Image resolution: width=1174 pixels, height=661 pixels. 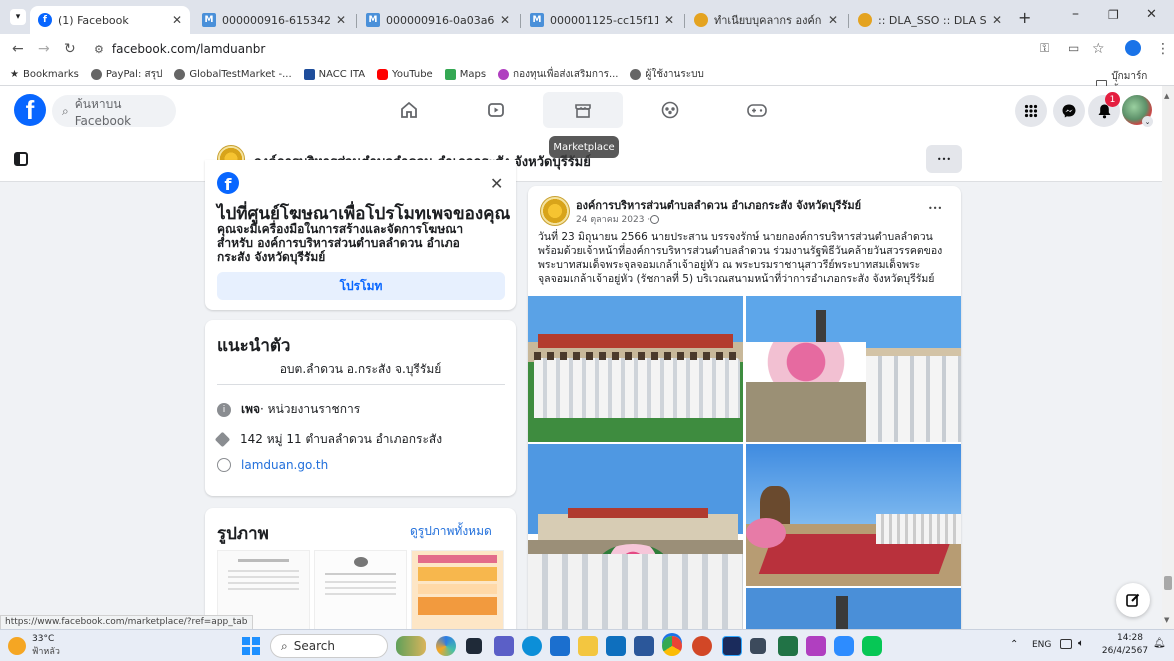 I want to click on compose-icon, so click(x=1133, y=600).